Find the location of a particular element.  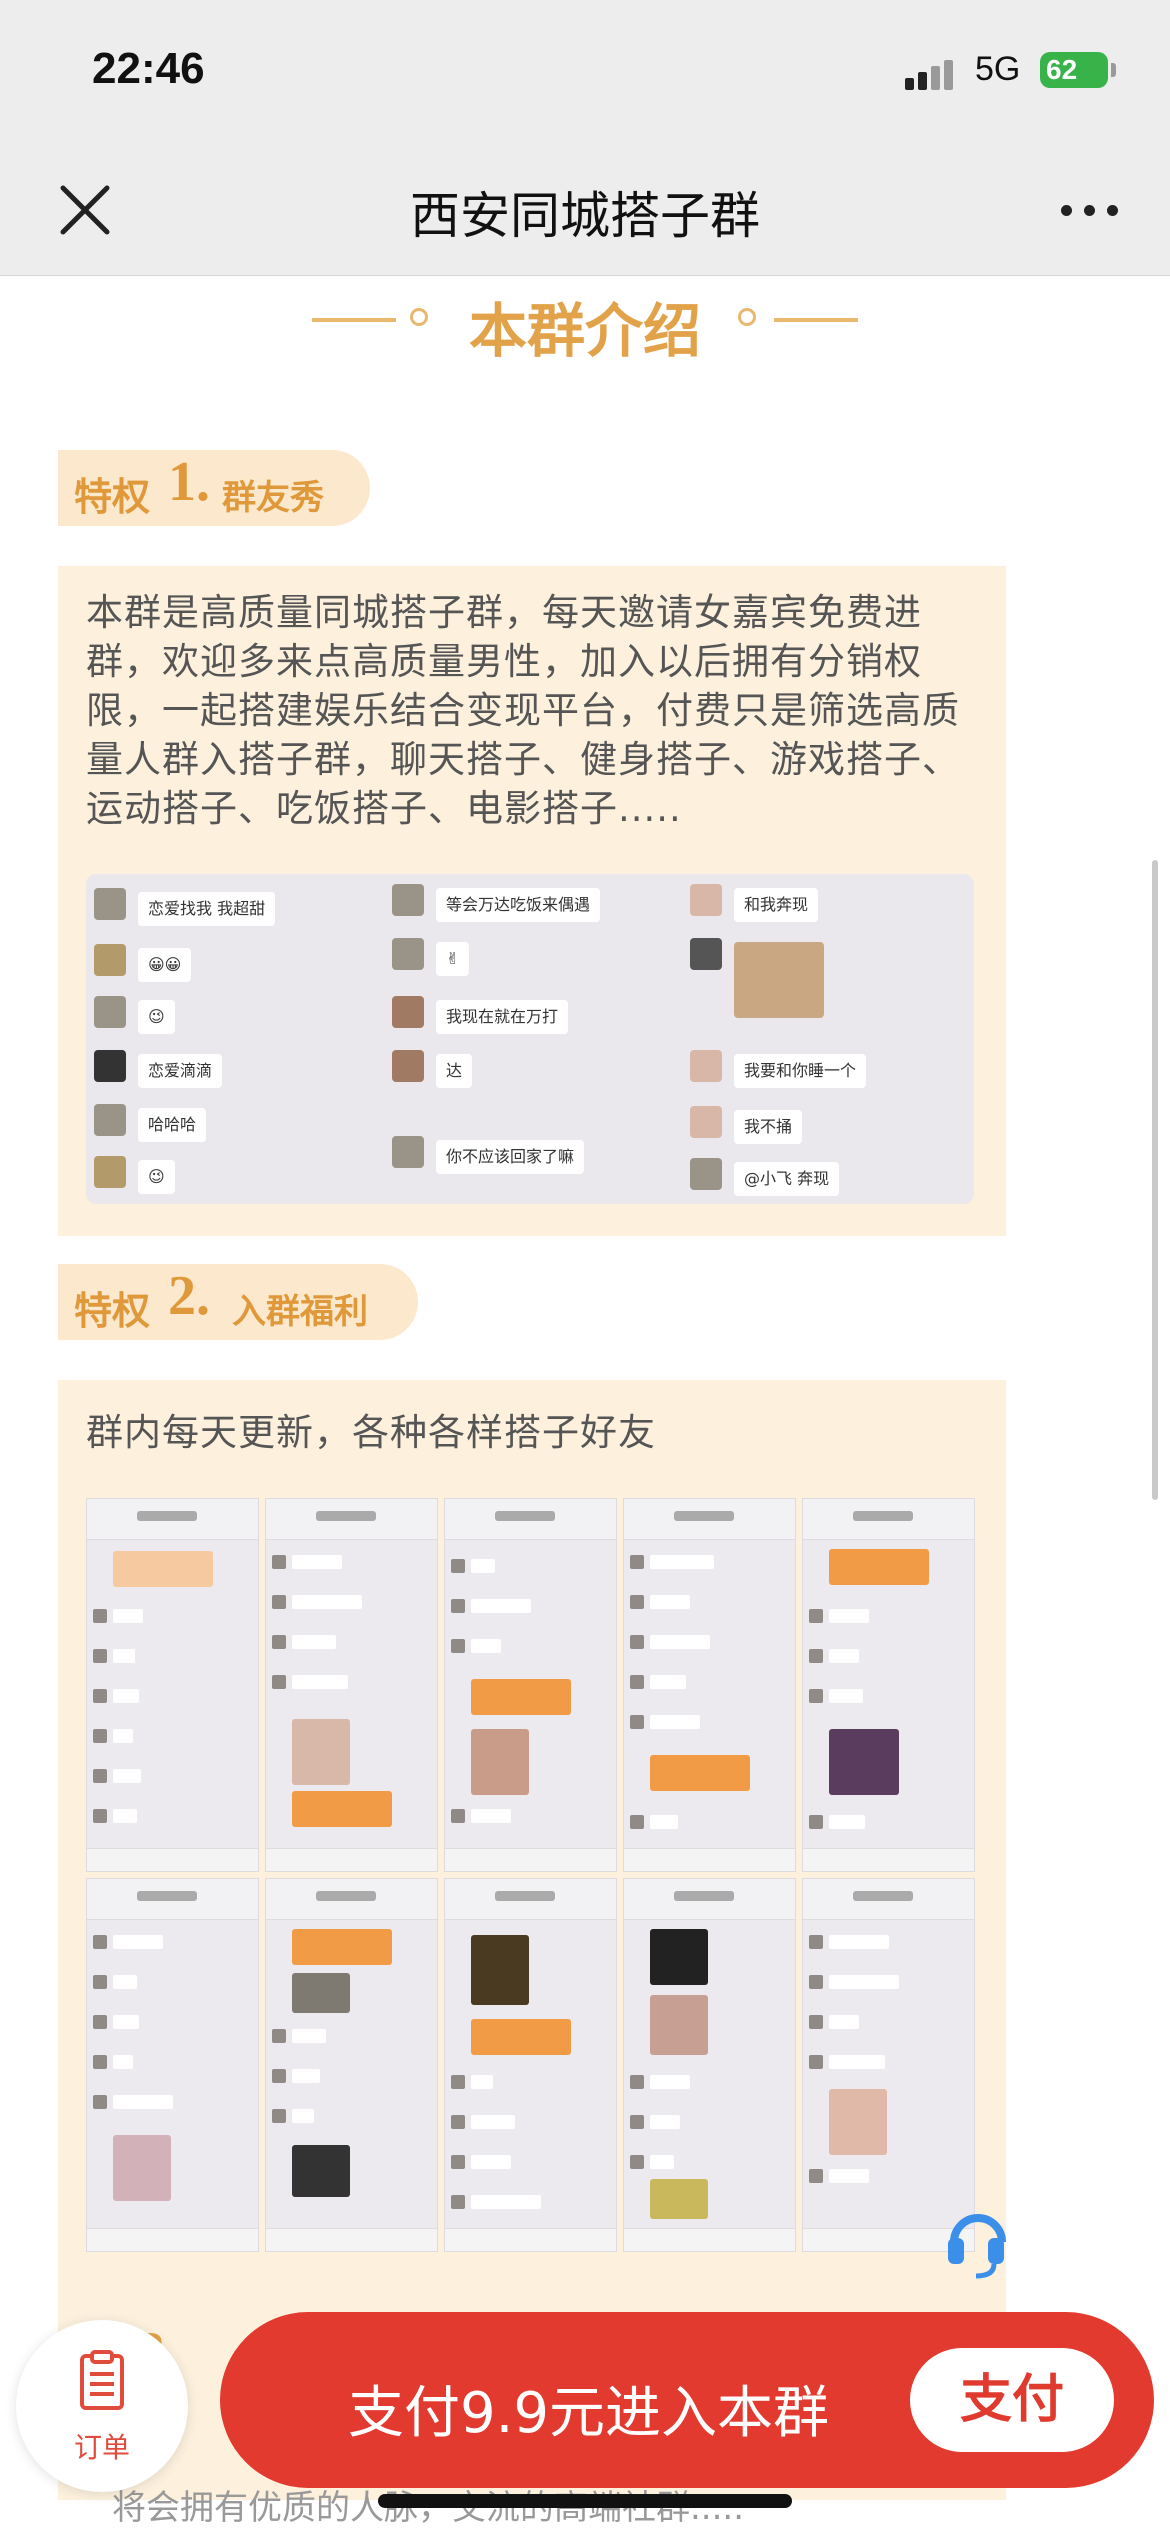

battery-icon: 62 is located at coordinates (1078, 70).